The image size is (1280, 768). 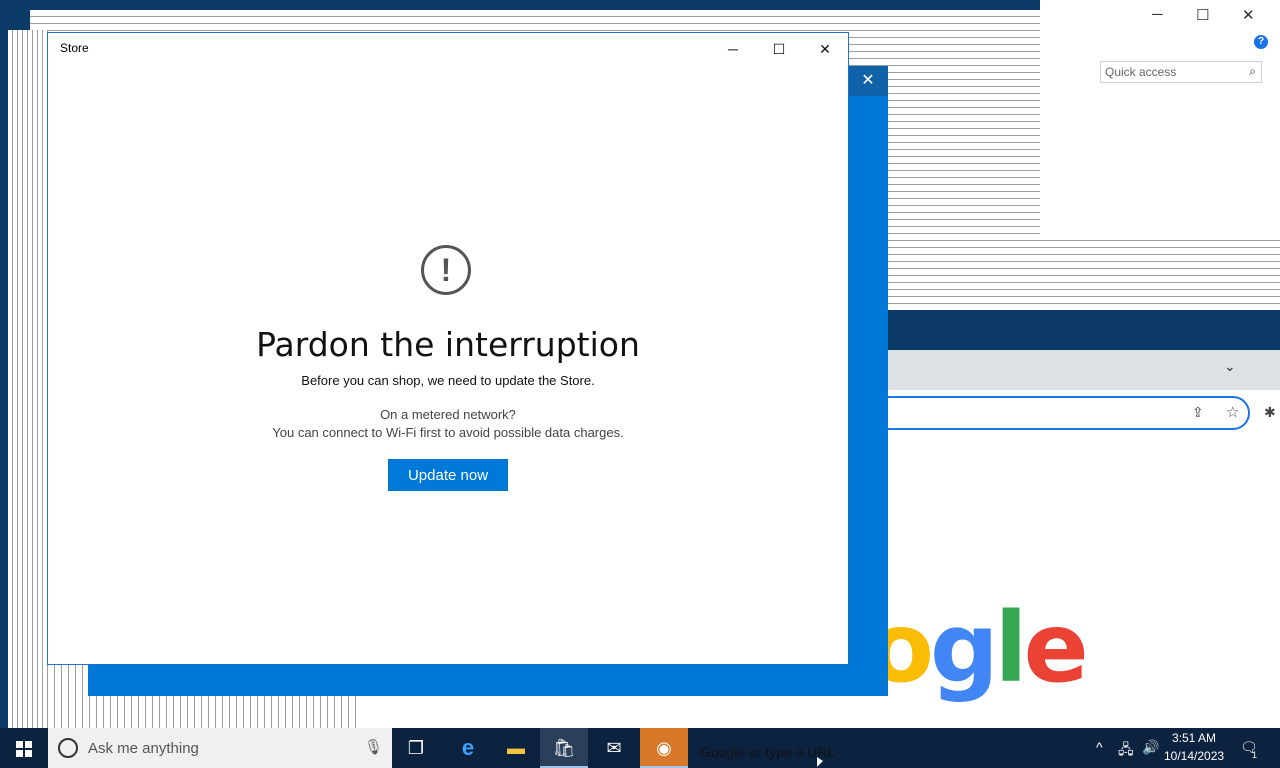 What do you see at coordinates (614, 748) in the screenshot?
I see `mail-icon: ✉` at bounding box center [614, 748].